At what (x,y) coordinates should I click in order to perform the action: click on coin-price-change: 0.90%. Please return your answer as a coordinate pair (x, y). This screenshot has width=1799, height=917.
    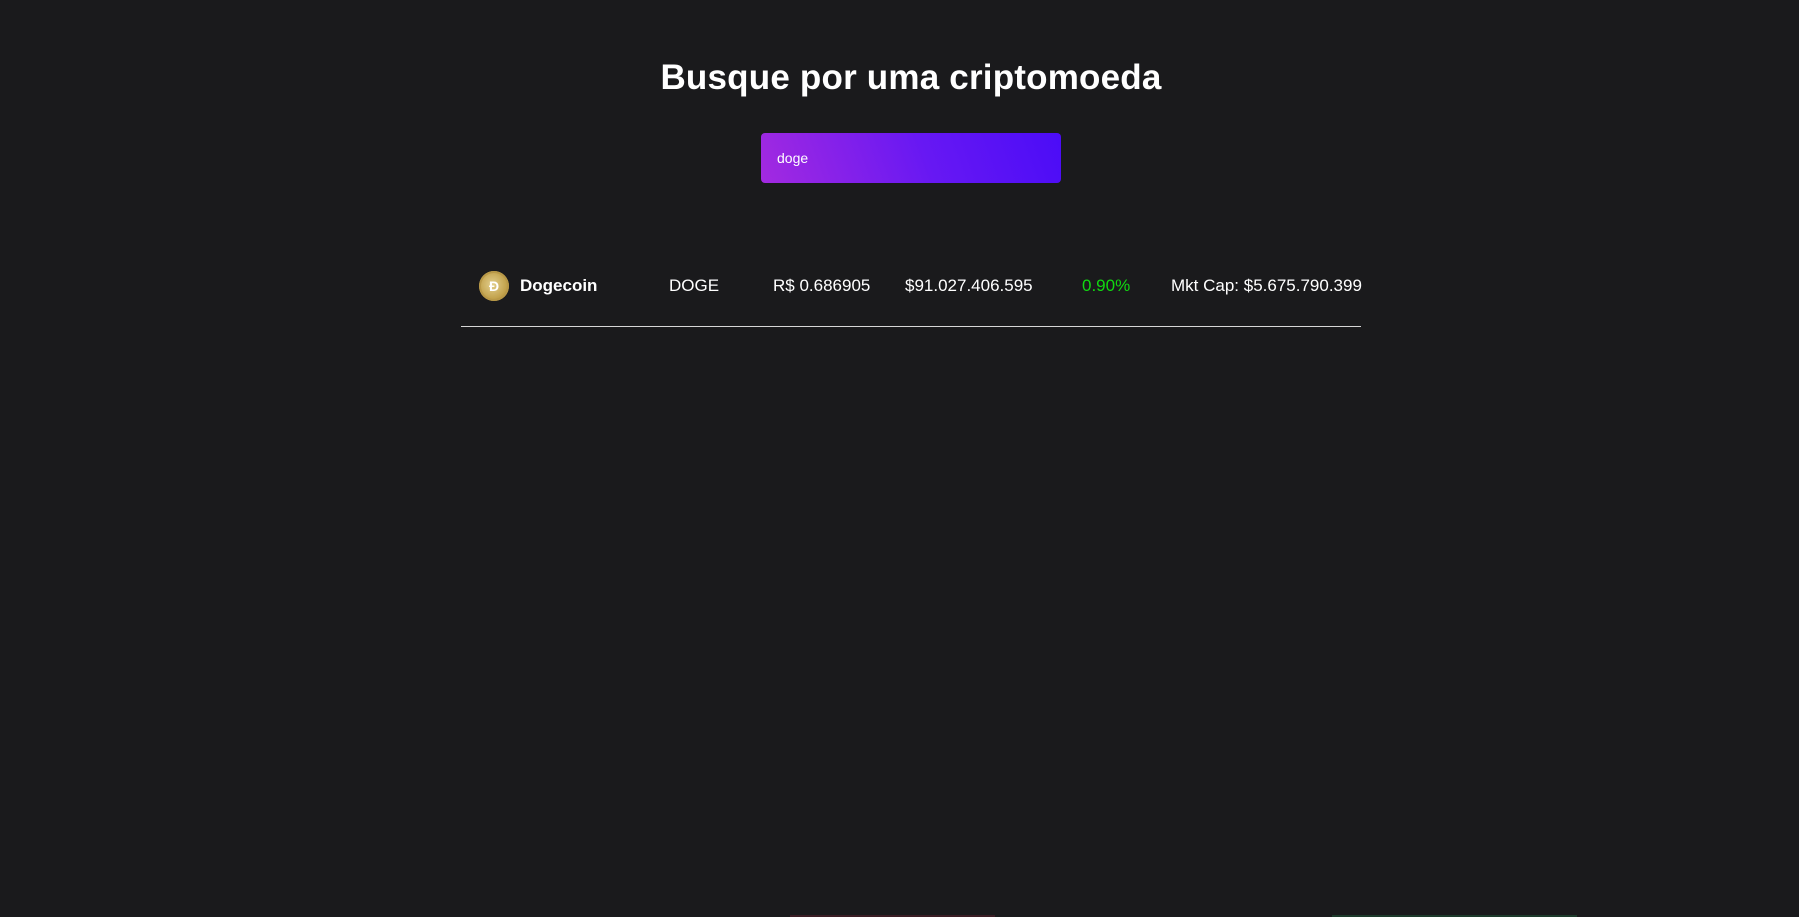
    Looking at the image, I should click on (1106, 285).